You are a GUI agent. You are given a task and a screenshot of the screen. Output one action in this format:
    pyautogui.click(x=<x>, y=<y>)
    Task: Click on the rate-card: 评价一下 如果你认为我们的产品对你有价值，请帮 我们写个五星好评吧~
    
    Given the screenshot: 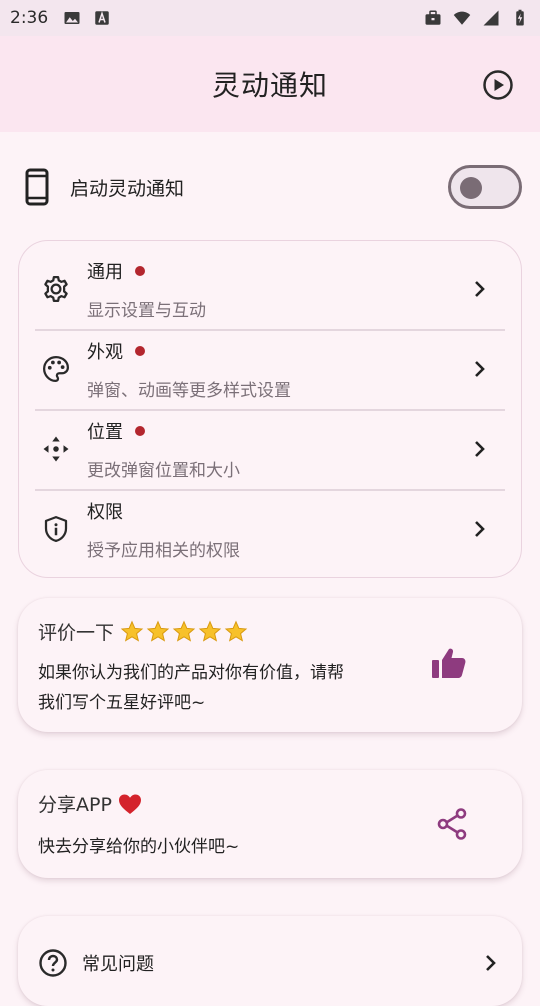 What is the action you would take?
    pyautogui.click(x=270, y=665)
    